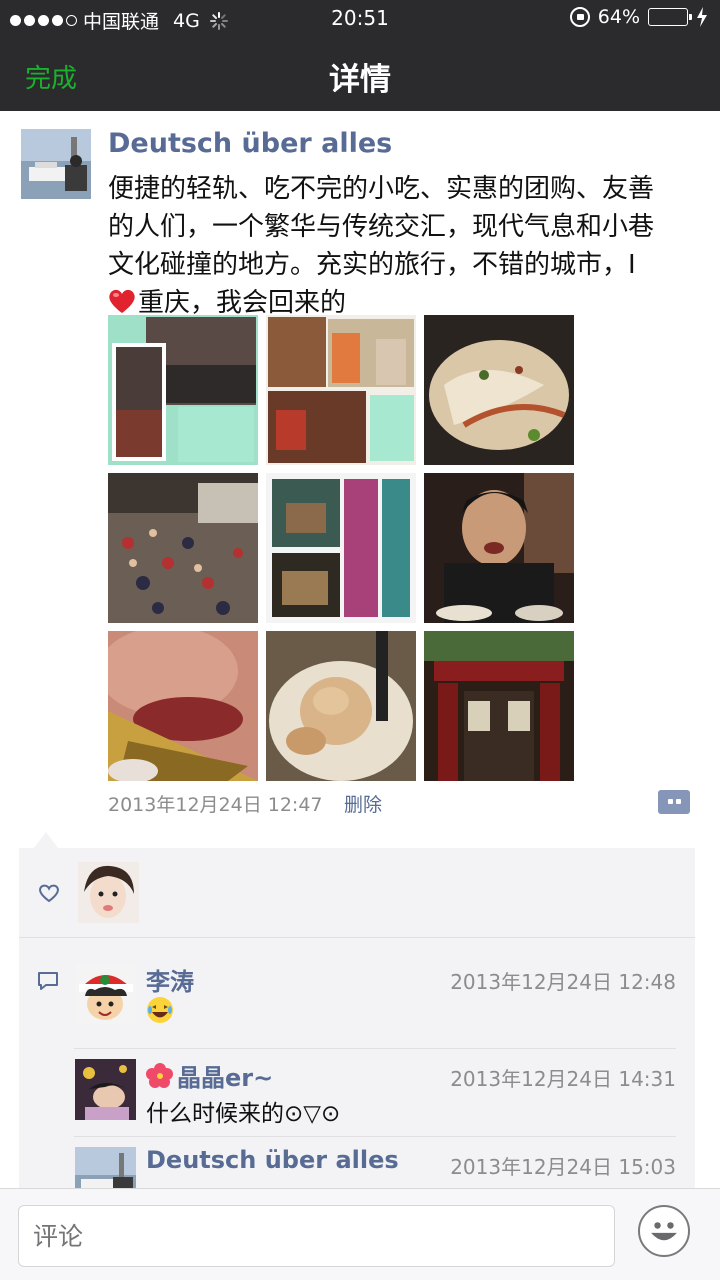 The image size is (720, 1280). Describe the element at coordinates (360, 18) in the screenshot. I see `status-bar: 中国联通 4G 20:51 64%` at that location.